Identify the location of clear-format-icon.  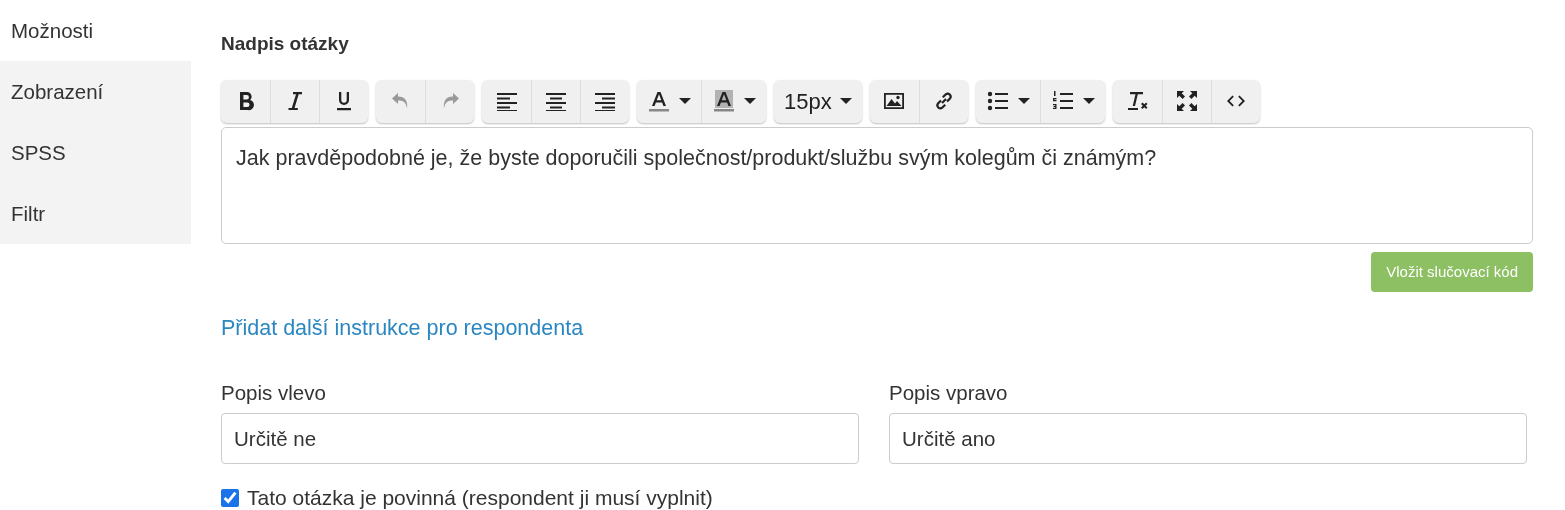
(1137, 101).